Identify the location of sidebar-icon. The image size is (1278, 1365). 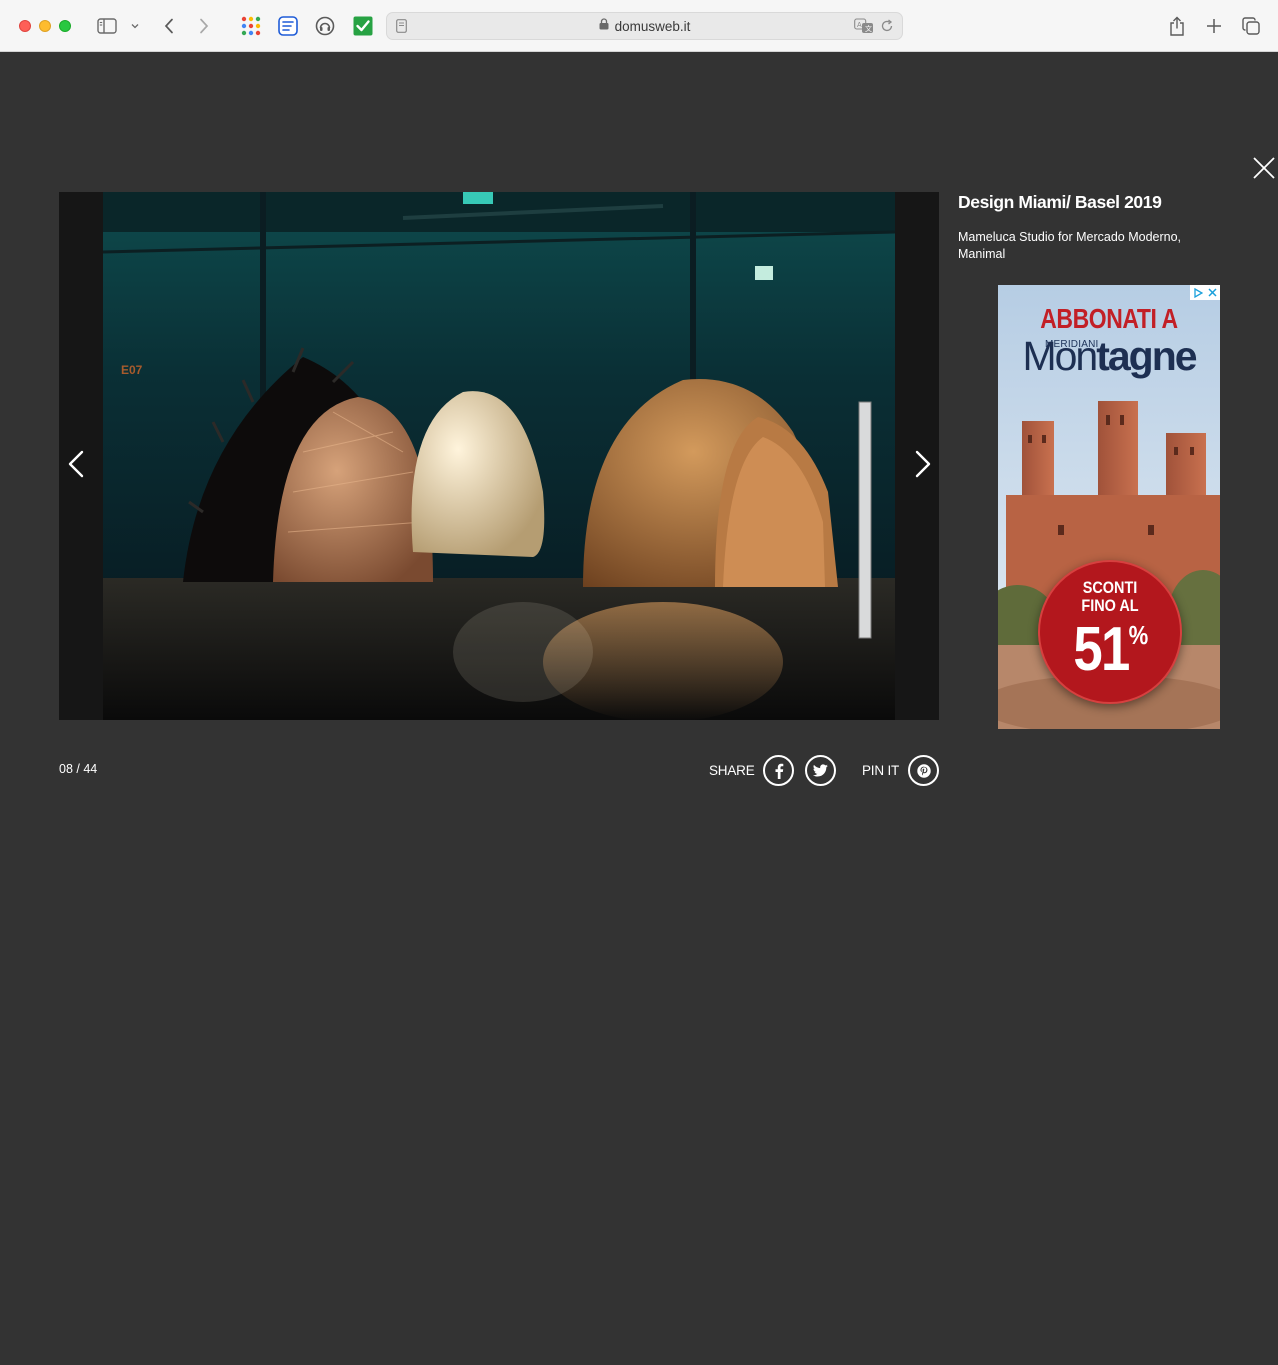
(107, 26).